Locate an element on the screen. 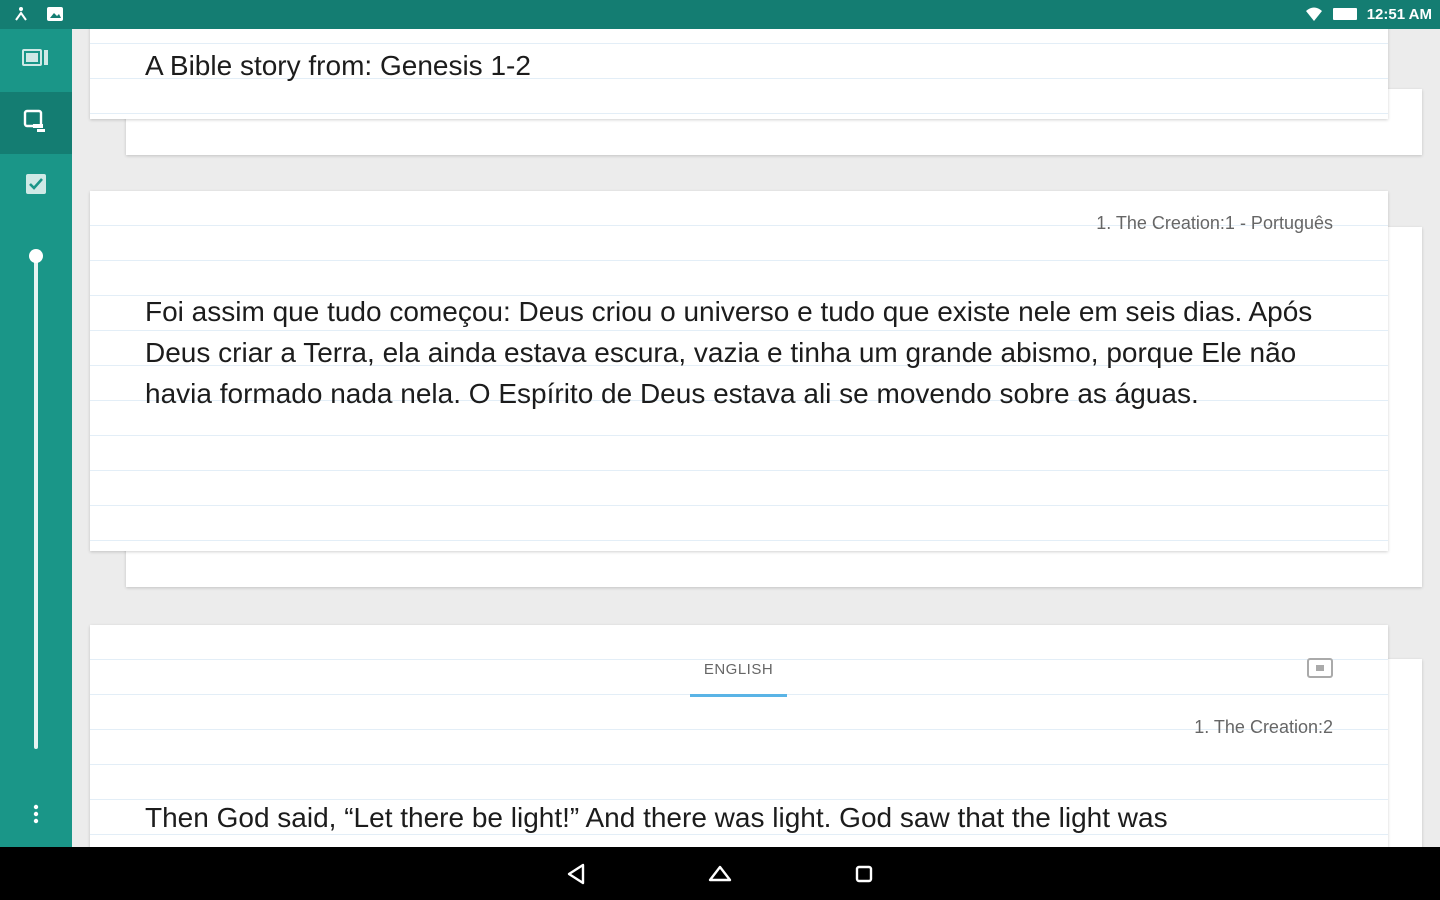  status-bar: 12:51 AM is located at coordinates (720, 14).